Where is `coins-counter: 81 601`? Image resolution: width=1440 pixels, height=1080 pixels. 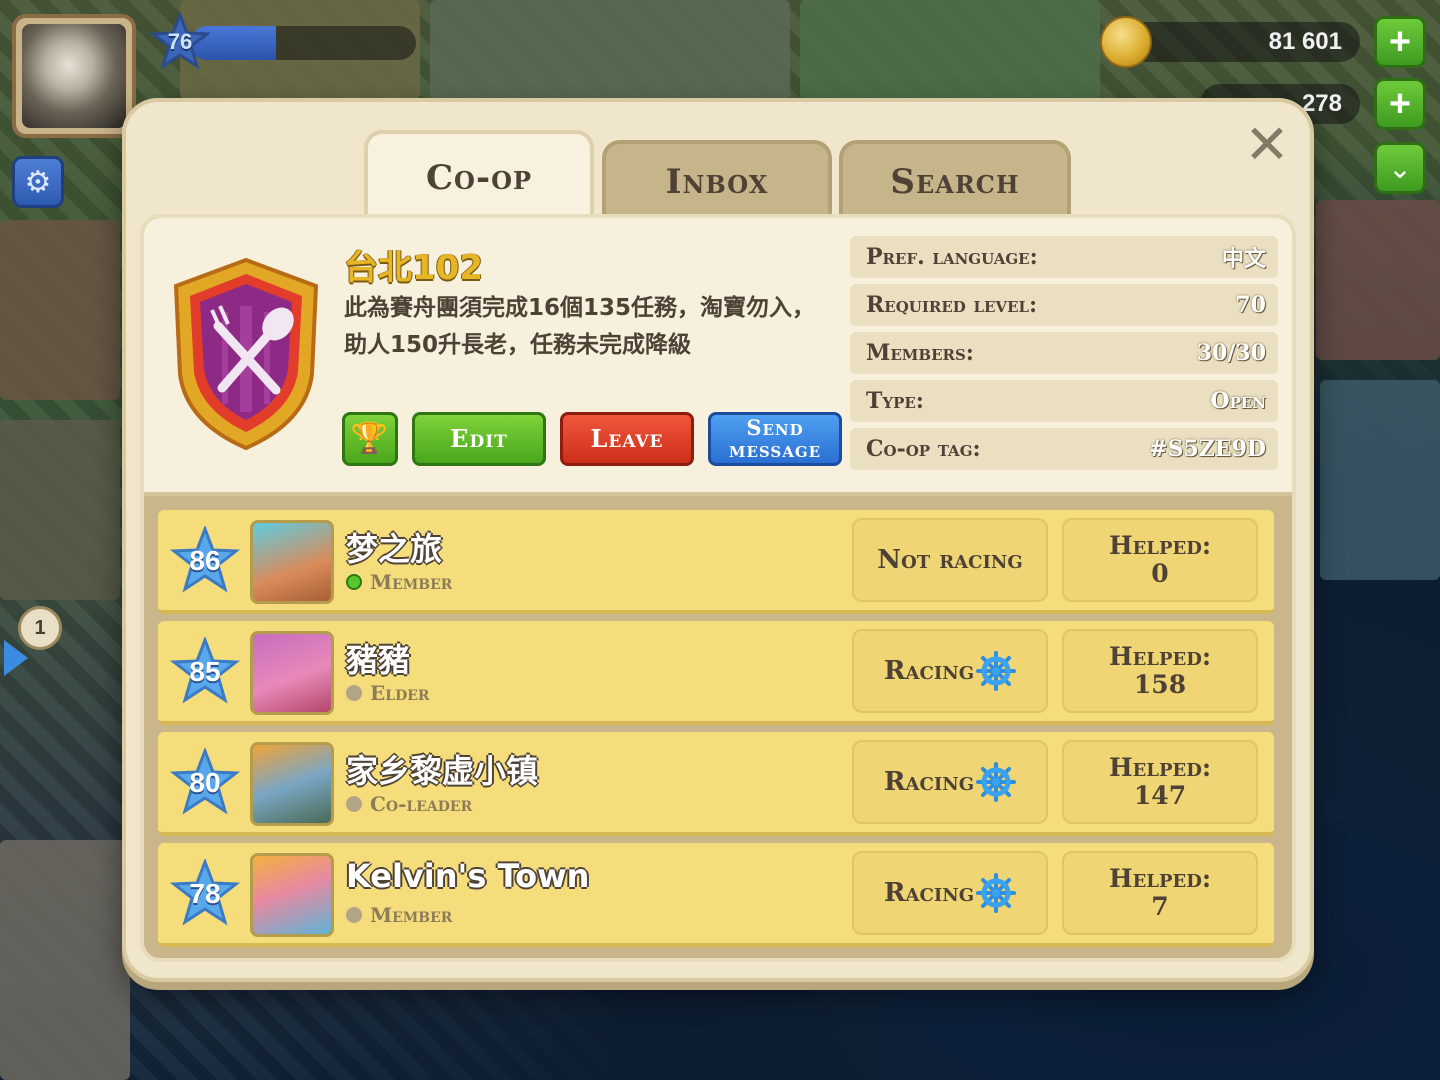 coins-counter: 81 601 is located at coordinates (1230, 42).